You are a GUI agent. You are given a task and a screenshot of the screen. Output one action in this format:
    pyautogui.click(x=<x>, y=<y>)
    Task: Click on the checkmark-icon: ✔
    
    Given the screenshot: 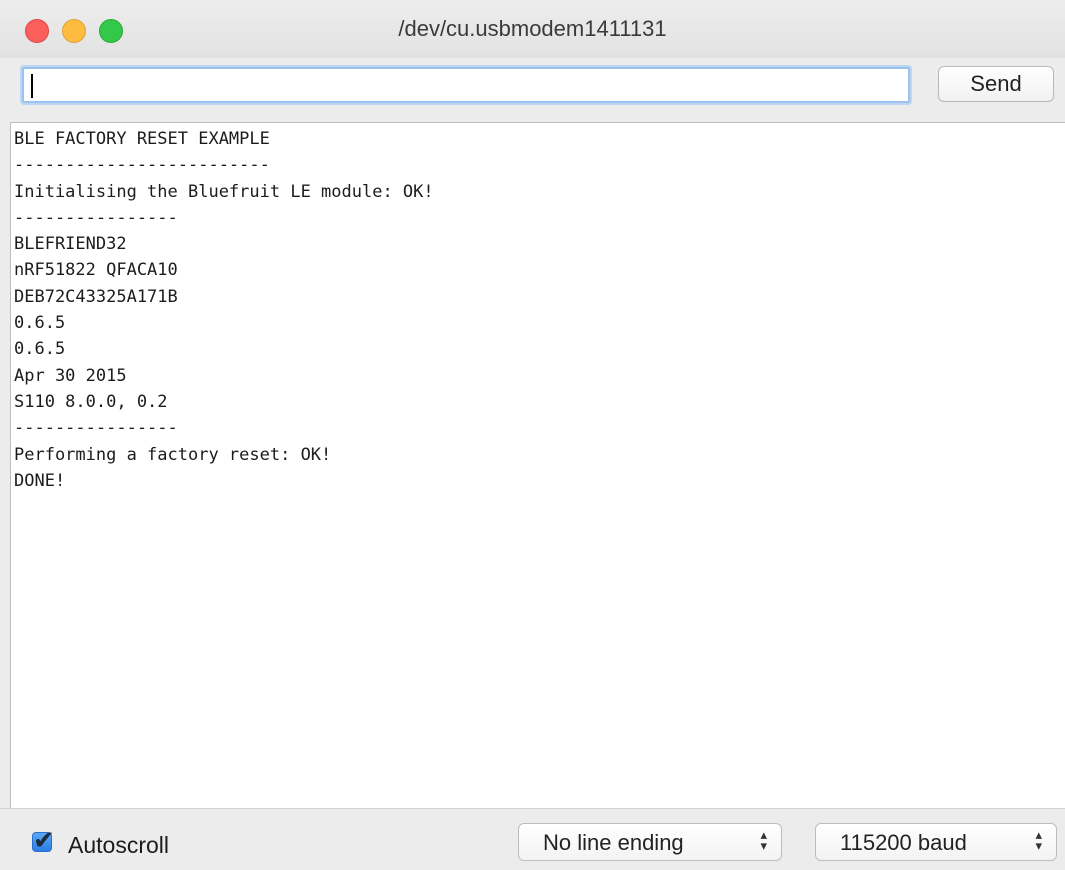 What is the action you would take?
    pyautogui.click(x=44, y=841)
    